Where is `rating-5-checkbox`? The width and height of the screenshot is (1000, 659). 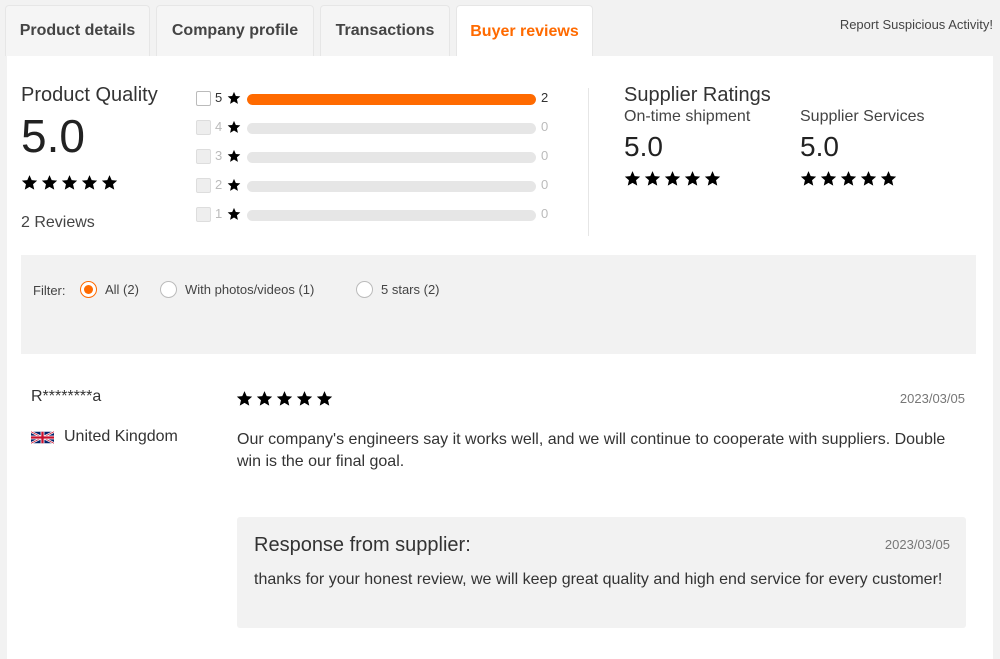
rating-5-checkbox is located at coordinates (203, 98).